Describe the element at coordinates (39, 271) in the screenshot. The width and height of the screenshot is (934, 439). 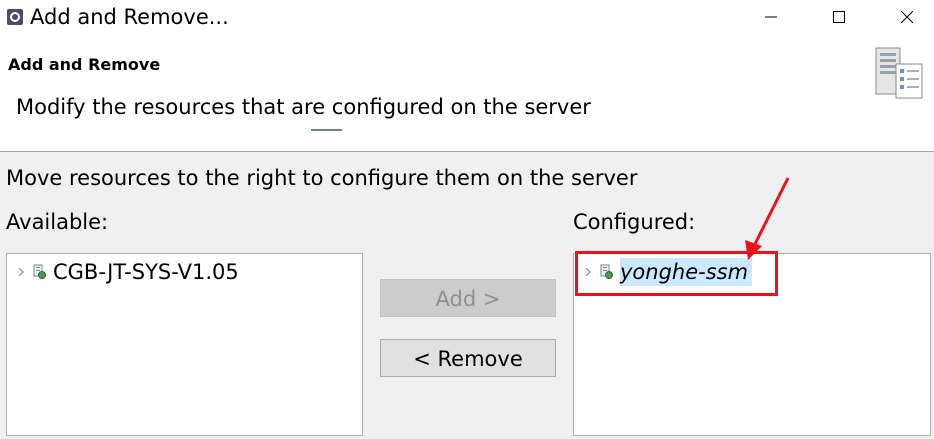
I see `web-module-icon` at that location.